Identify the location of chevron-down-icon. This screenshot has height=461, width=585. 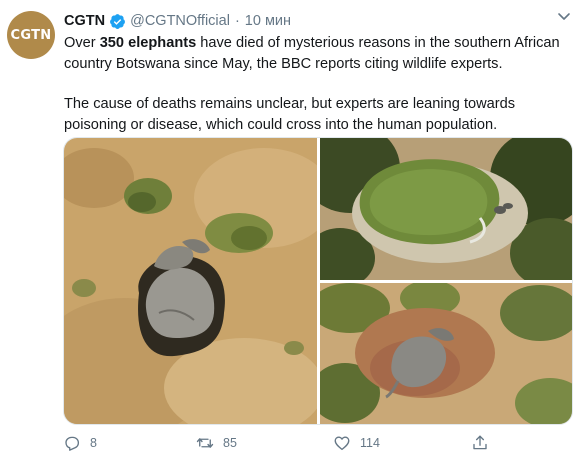
(564, 17).